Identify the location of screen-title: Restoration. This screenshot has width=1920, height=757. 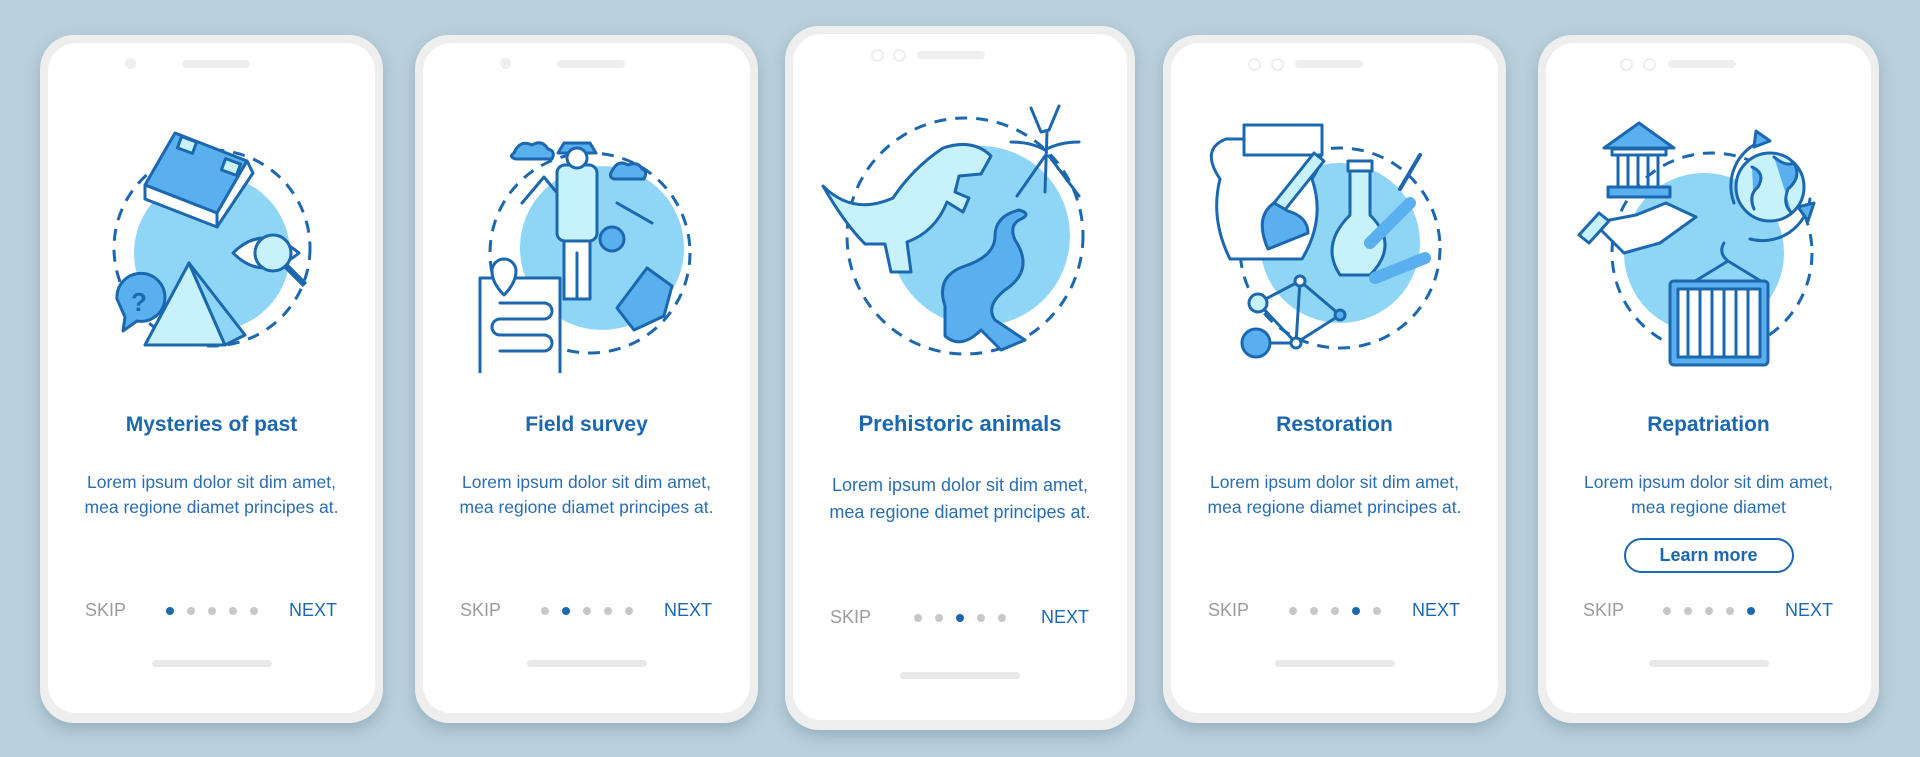
(1334, 424).